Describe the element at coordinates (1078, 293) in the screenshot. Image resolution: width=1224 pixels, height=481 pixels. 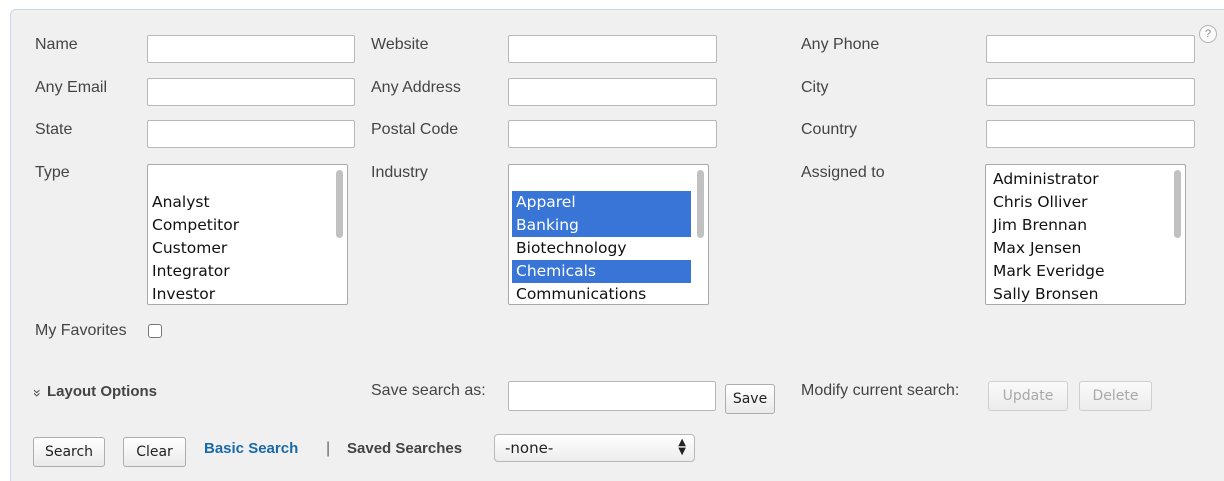
I see `assigned-to-option: Sally Bronsen` at that location.